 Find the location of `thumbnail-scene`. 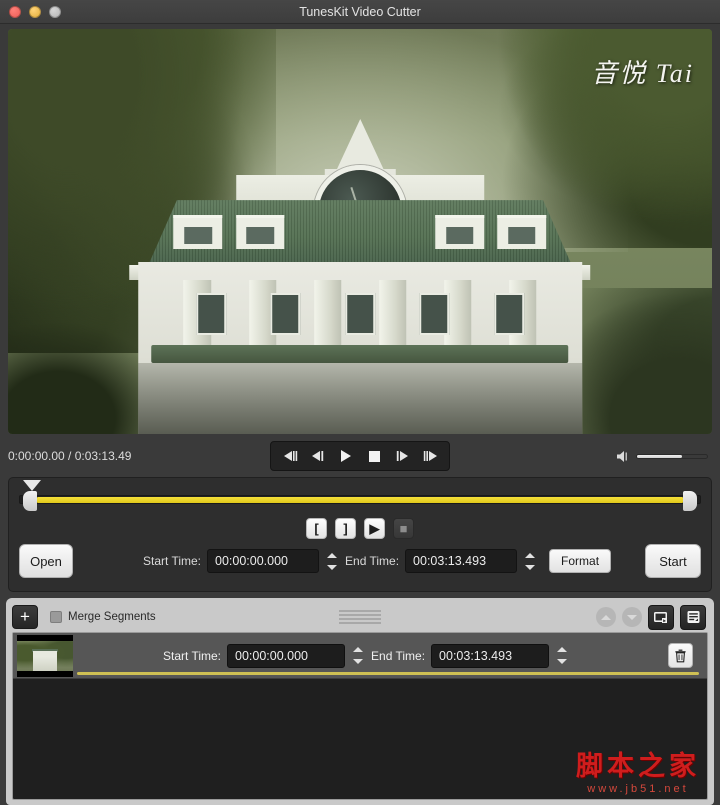

thumbnail-scene is located at coordinates (45, 655).